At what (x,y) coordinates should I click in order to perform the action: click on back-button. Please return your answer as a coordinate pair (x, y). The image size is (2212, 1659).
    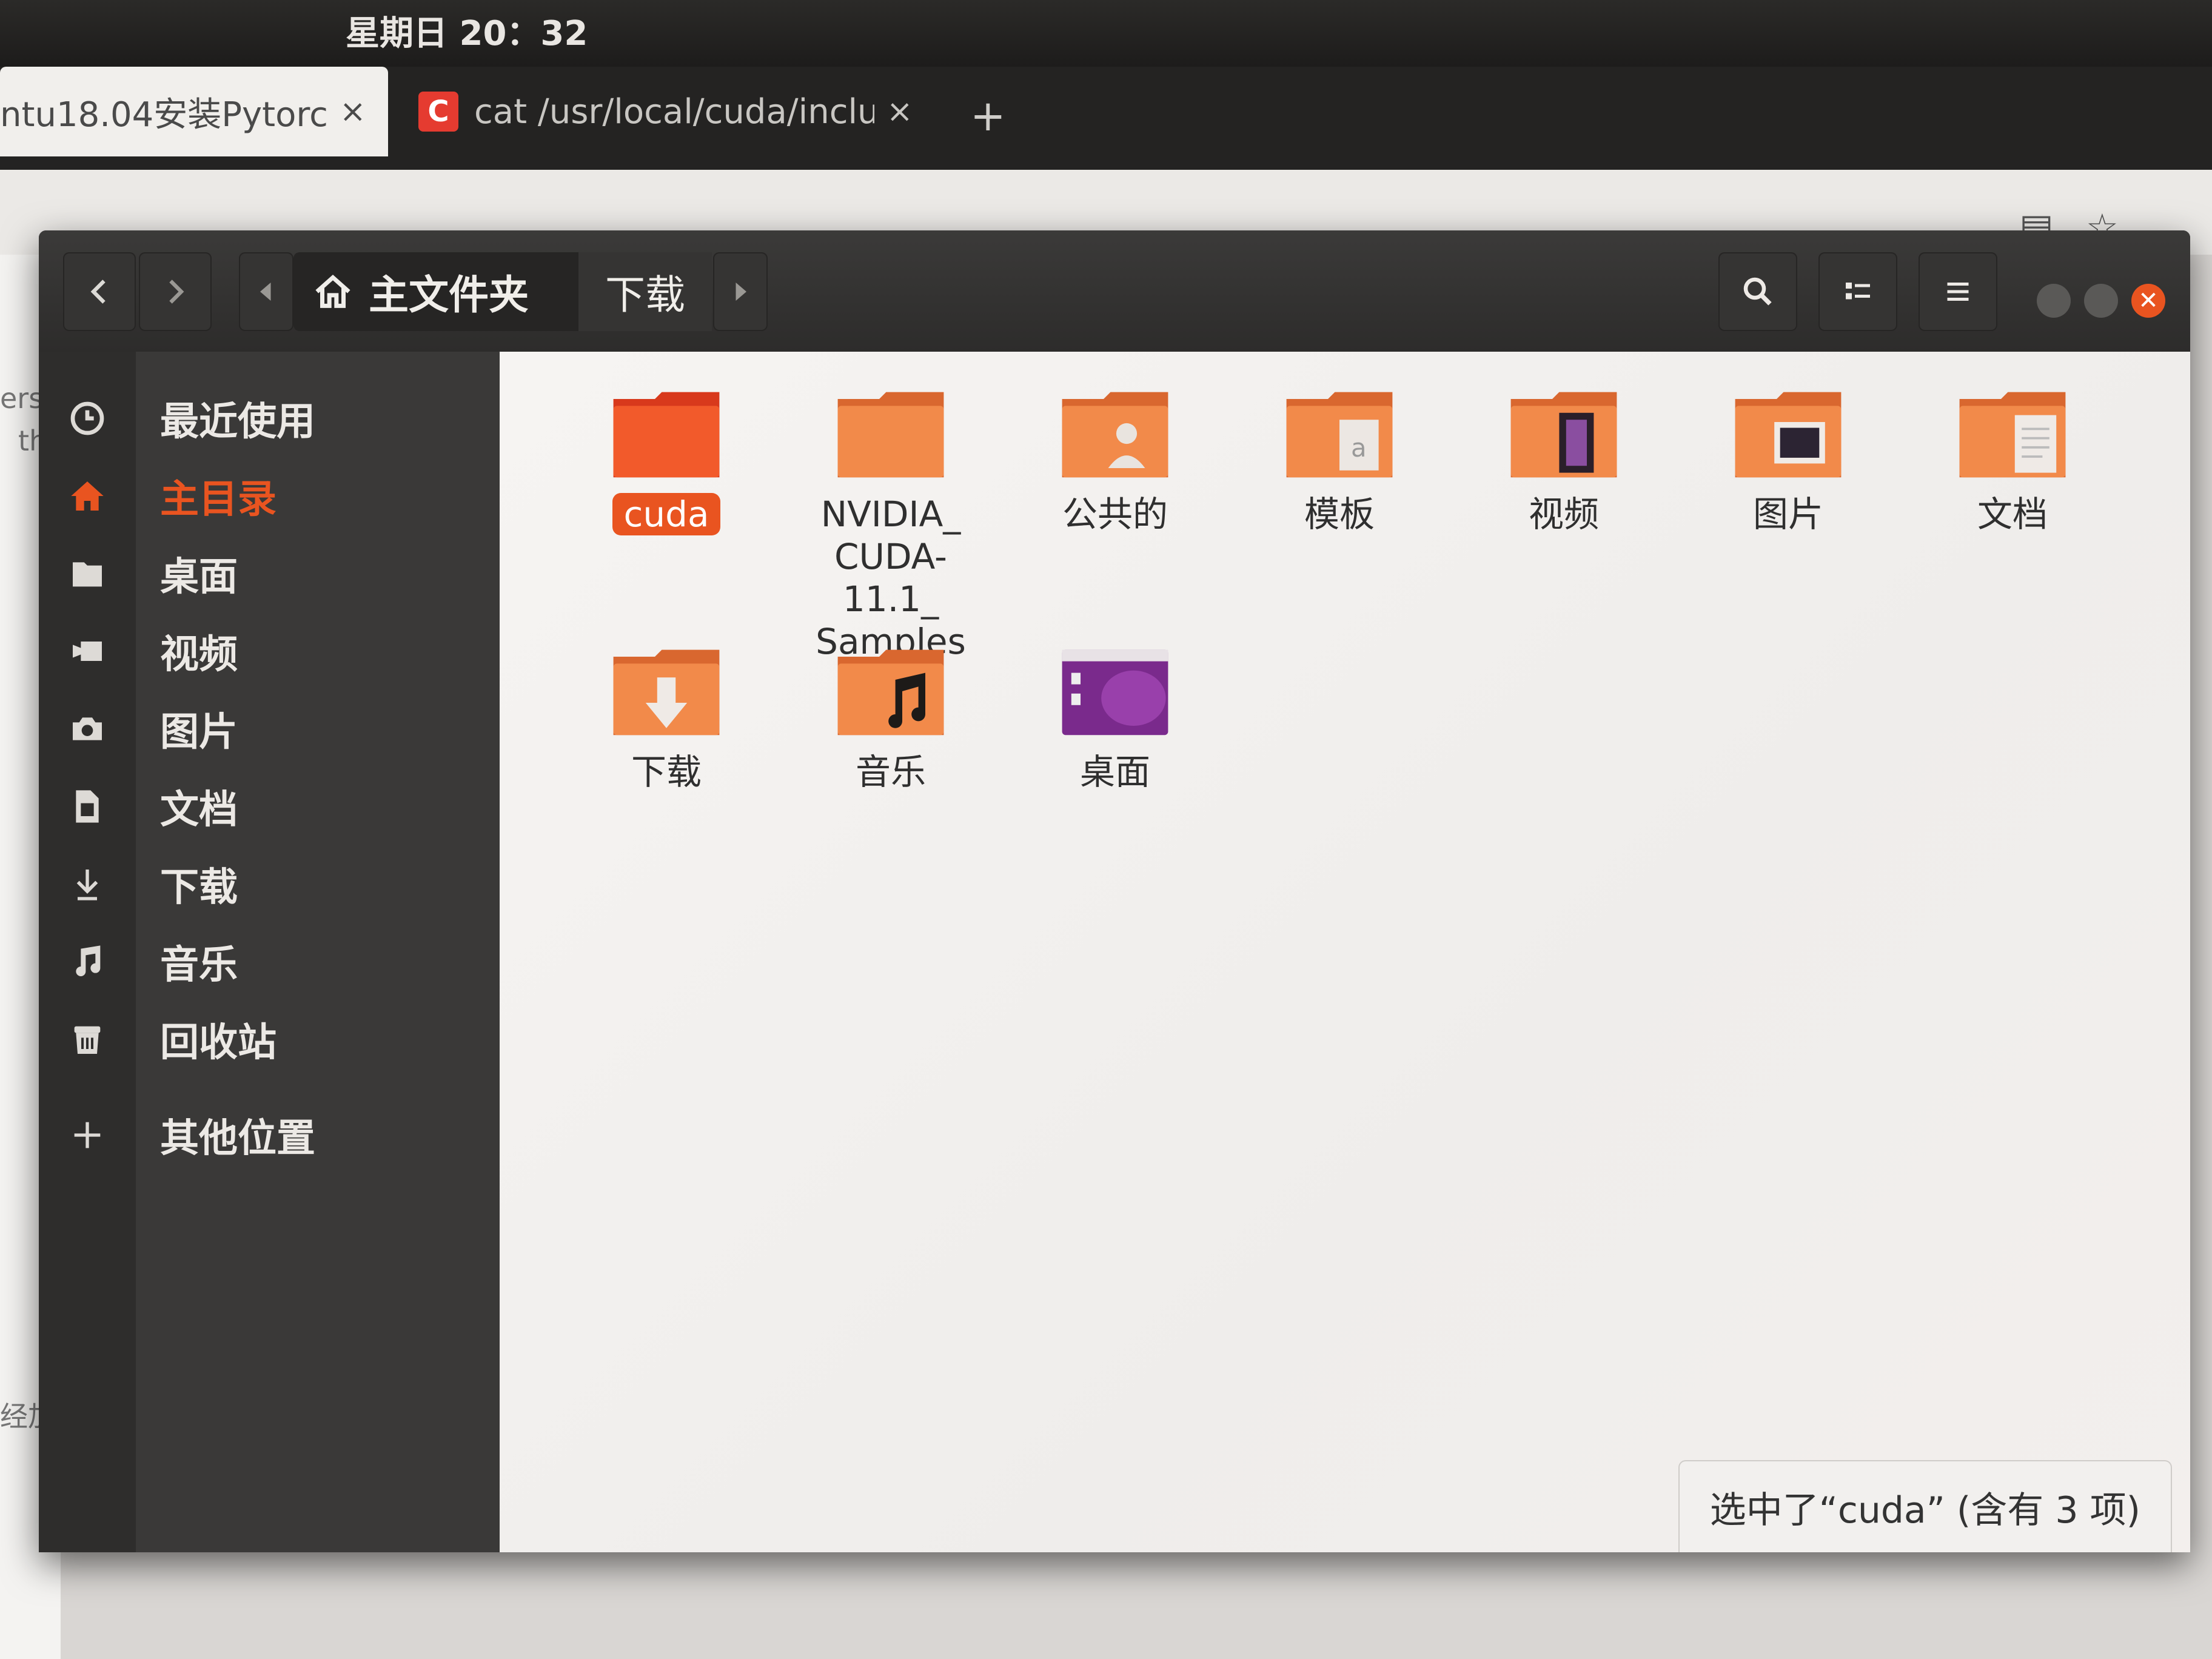
    Looking at the image, I should click on (99, 291).